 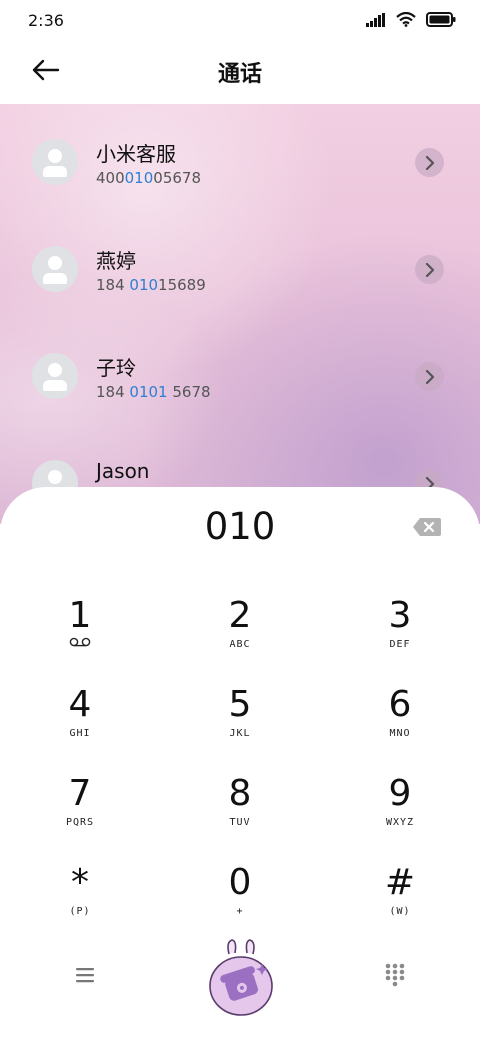 What do you see at coordinates (80, 793) in the screenshot?
I see `key-digit: 7` at bounding box center [80, 793].